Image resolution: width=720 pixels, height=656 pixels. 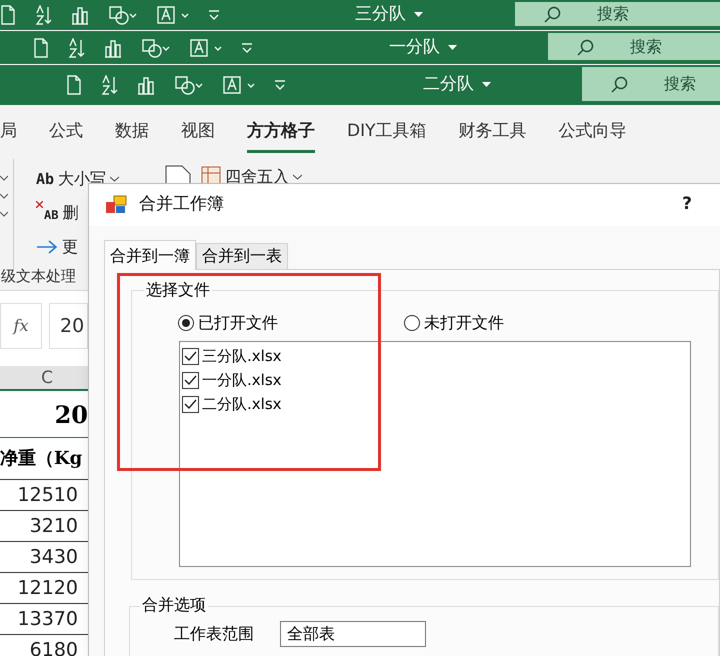 What do you see at coordinates (436, 356) in the screenshot?
I see `file-item: 三分队.xlsx` at bounding box center [436, 356].